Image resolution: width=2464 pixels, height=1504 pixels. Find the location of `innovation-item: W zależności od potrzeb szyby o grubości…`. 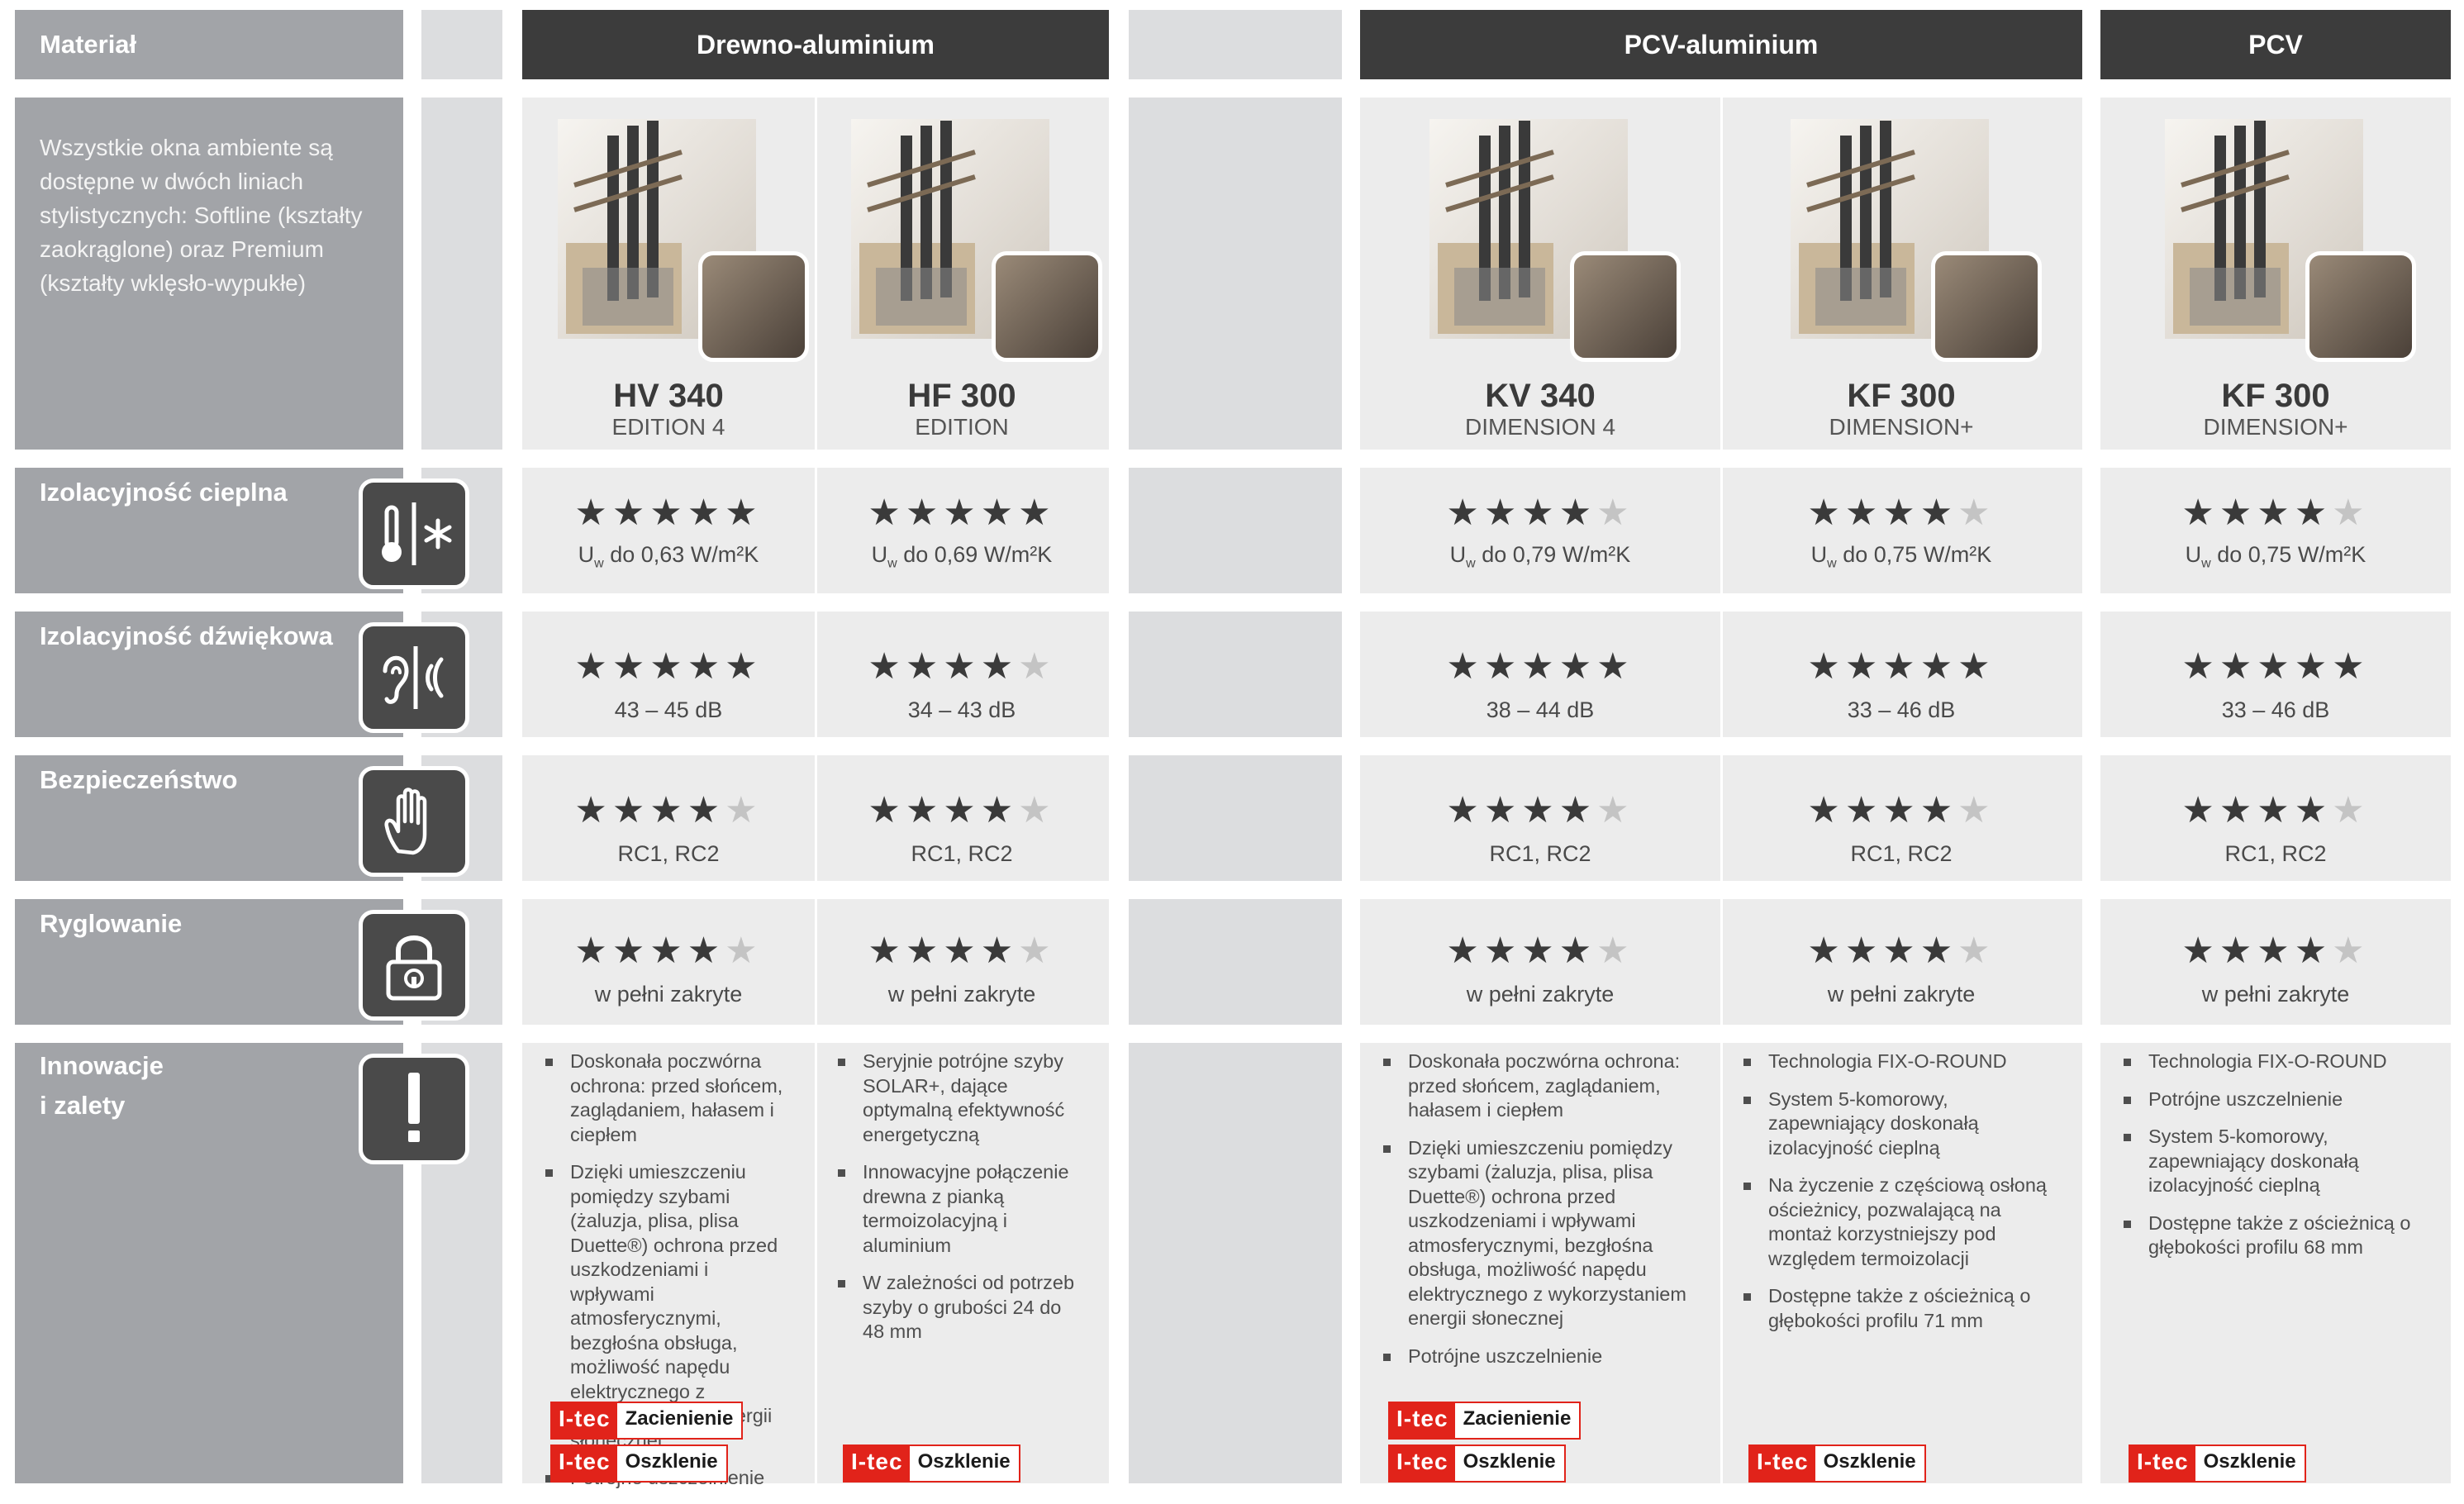

innovation-item: W zależności od potrzeb szyby o grubości… is located at coordinates (959, 1308).